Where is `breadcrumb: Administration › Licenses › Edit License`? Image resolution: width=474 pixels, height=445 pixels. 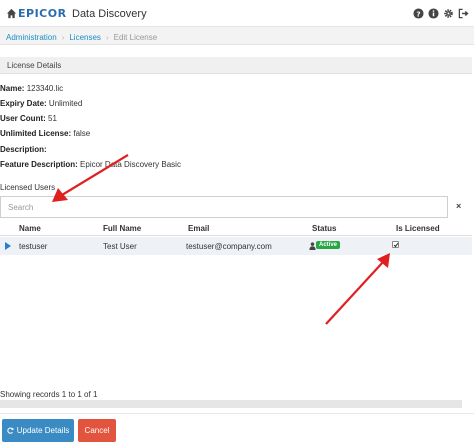
breadcrumb: Administration › Licenses › Edit License is located at coordinates (237, 36).